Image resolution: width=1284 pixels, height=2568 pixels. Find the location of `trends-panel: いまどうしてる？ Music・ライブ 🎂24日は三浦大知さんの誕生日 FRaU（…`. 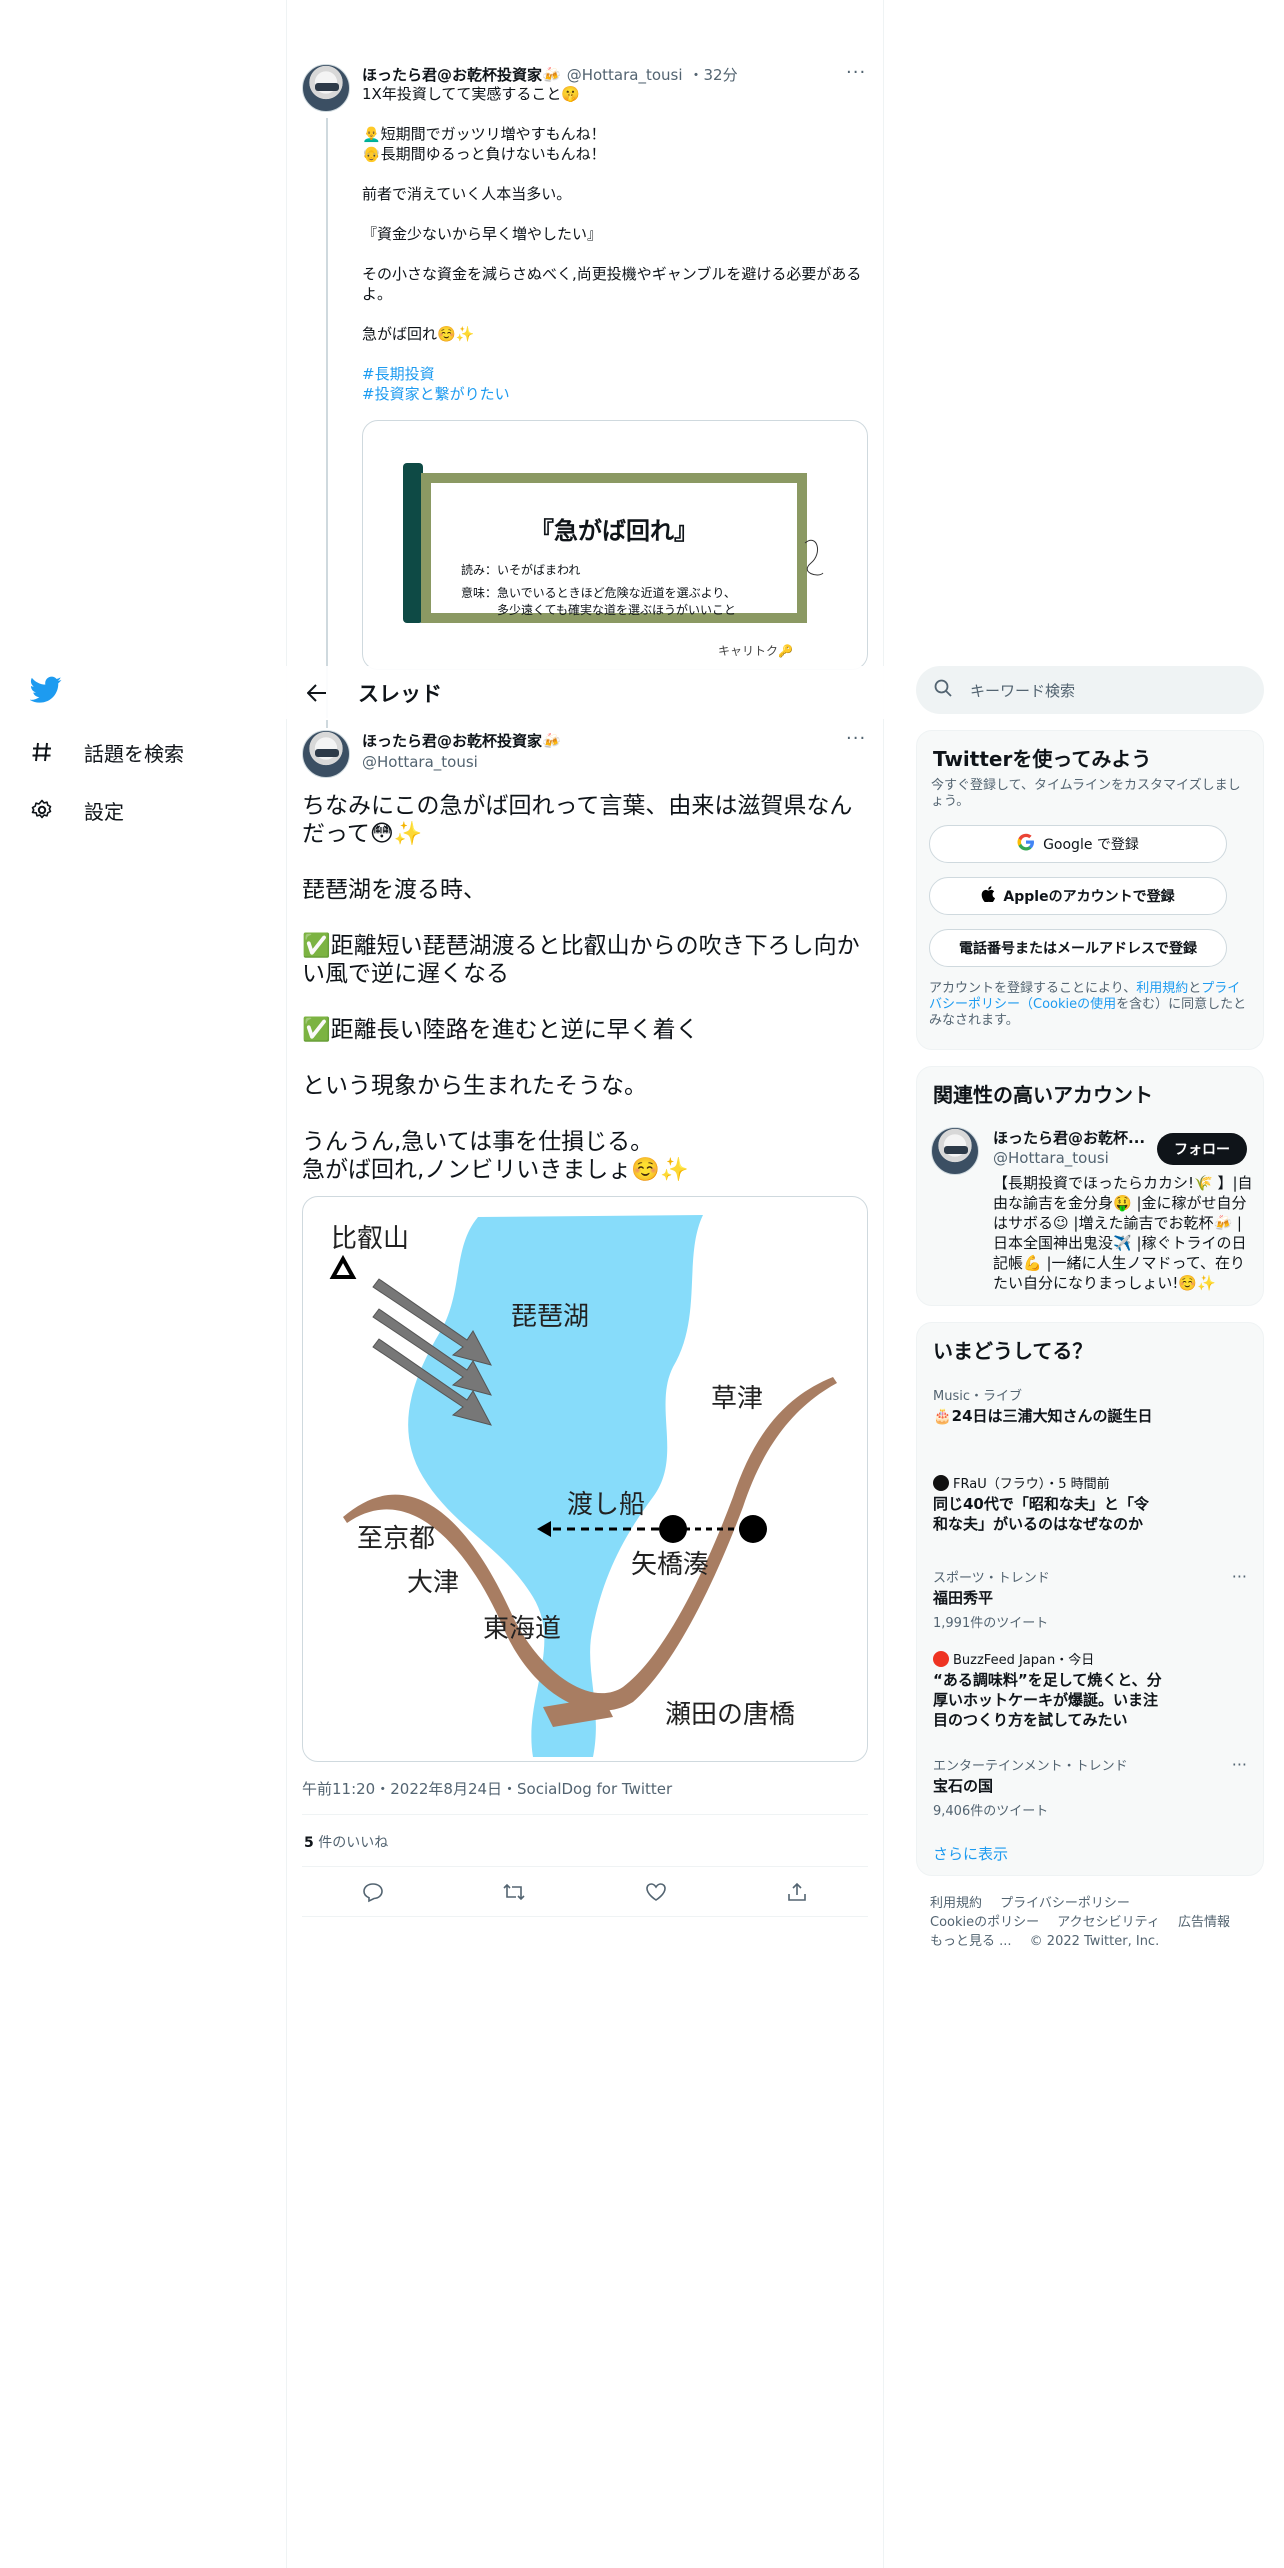

trends-panel: いまどうしてる？ Music・ライブ 🎂24日は三浦大知さんの誕生日 FRaU（… is located at coordinates (1090, 1599).